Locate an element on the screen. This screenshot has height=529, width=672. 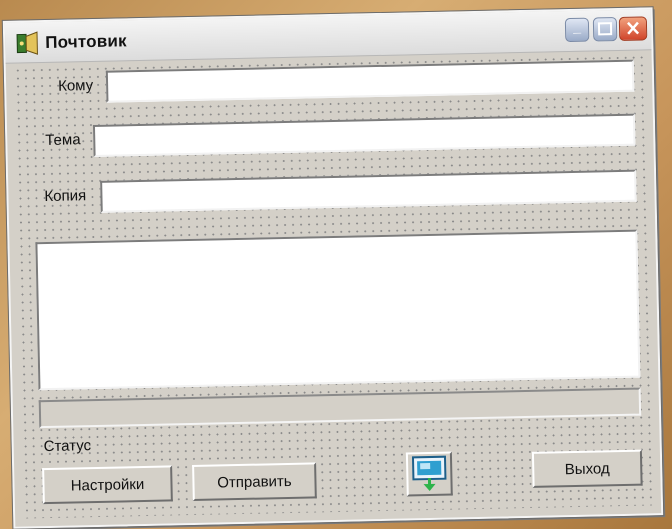
mail-app-icon is located at coordinates (27, 43).